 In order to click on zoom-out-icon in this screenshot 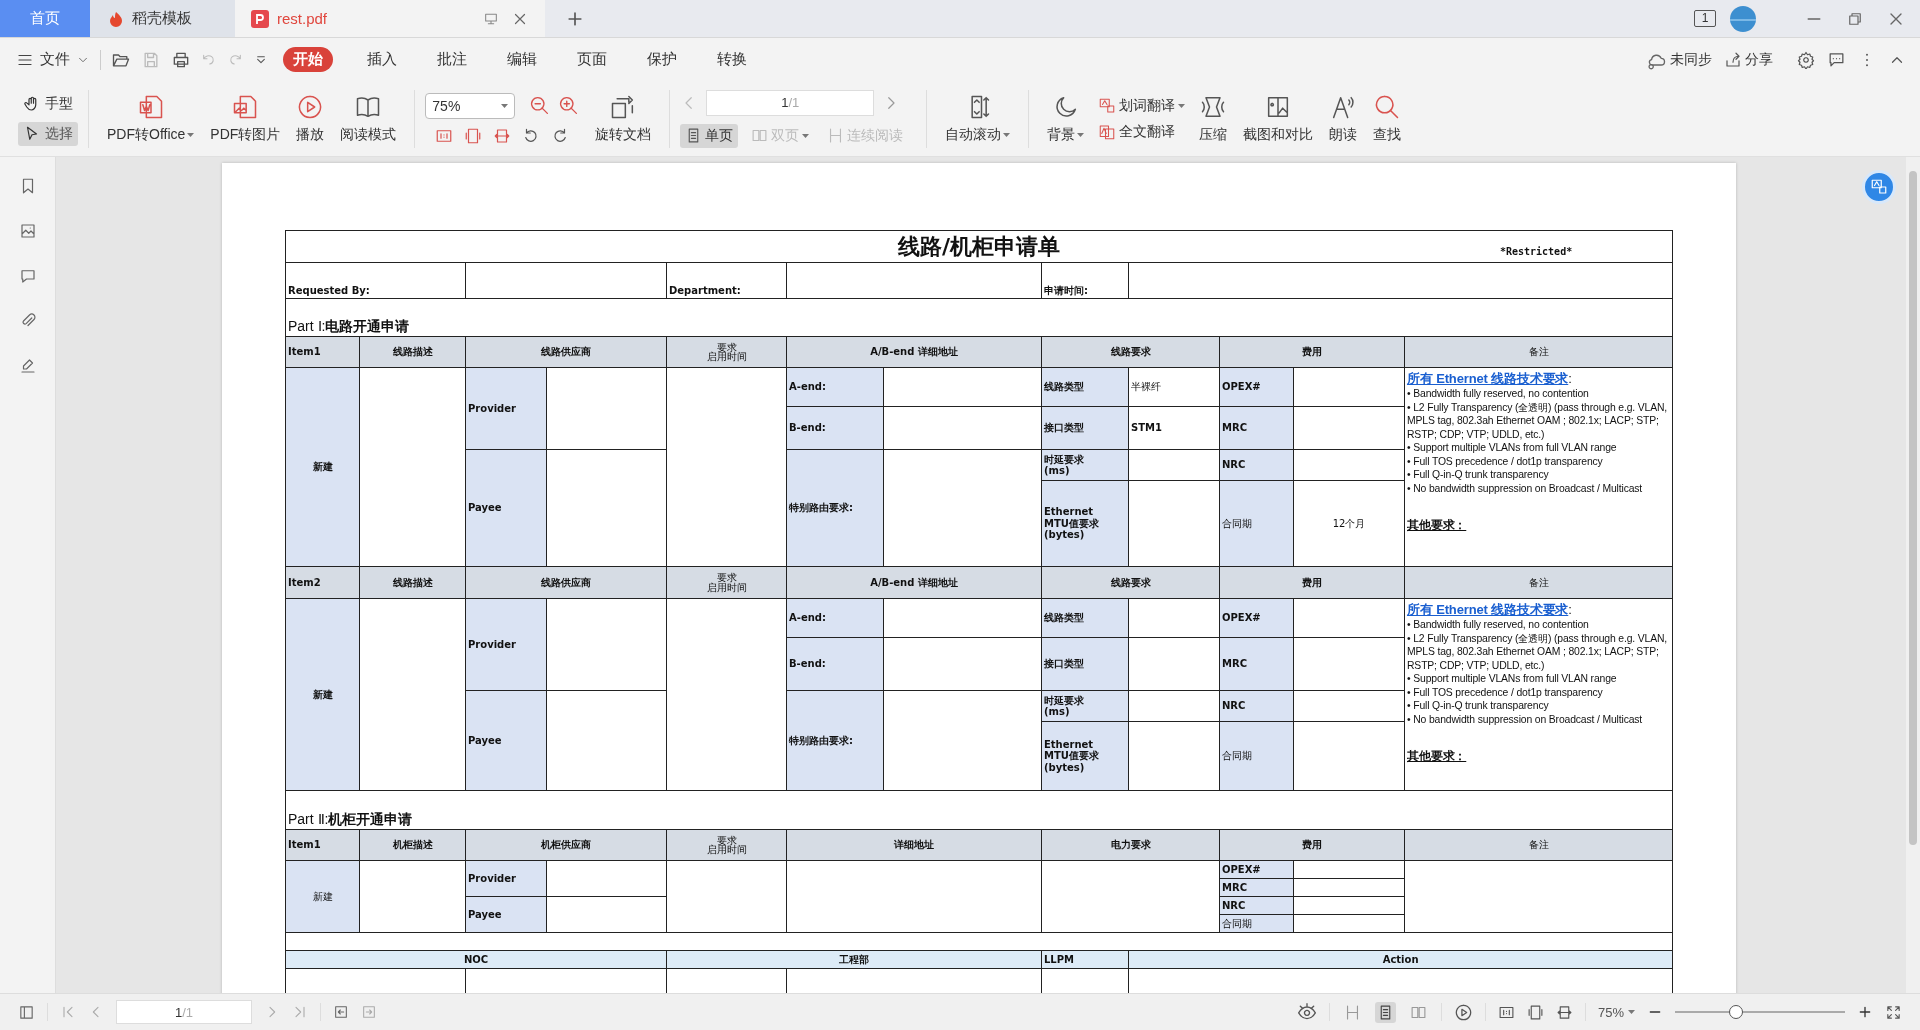, I will do `click(540, 105)`.